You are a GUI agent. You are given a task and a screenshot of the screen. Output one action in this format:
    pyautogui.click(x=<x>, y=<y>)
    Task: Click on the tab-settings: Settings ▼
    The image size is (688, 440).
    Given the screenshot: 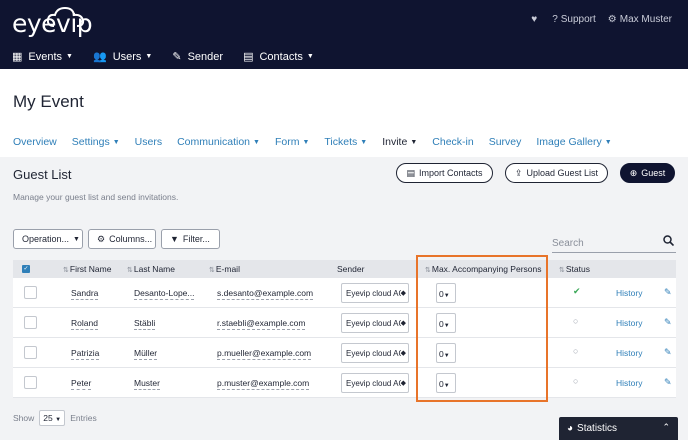 What is the action you would take?
    pyautogui.click(x=96, y=142)
    